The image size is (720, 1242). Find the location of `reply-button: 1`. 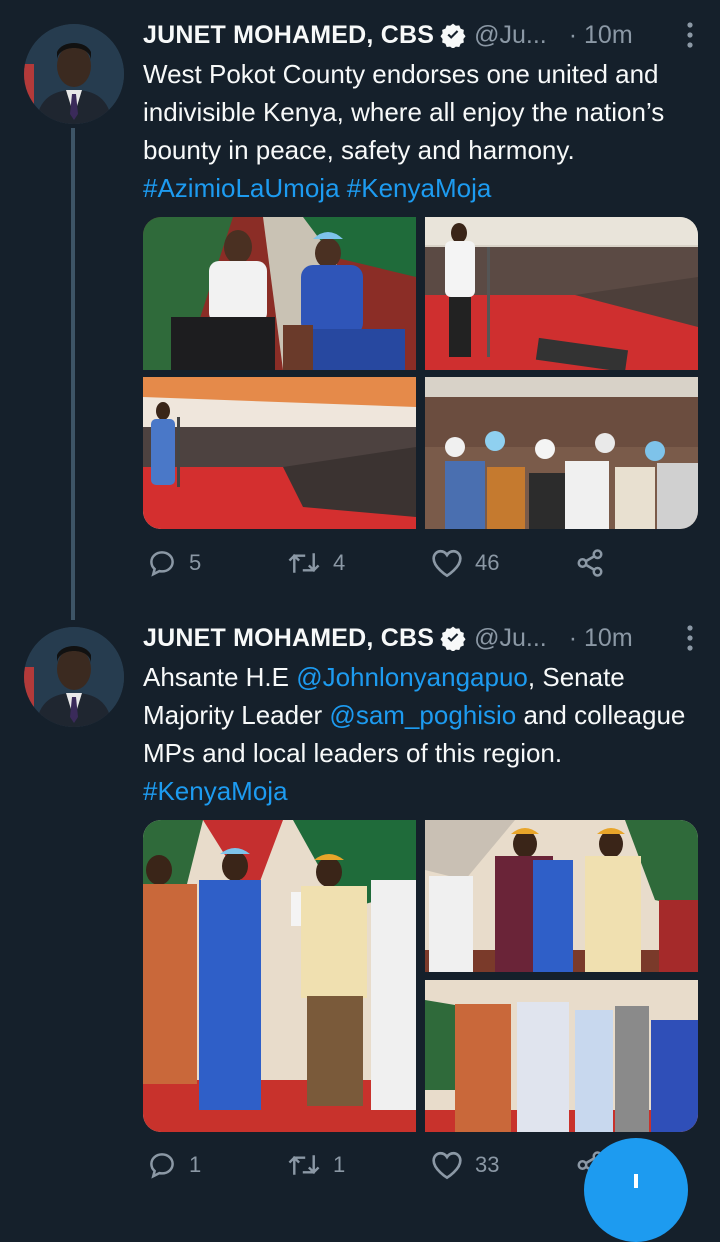

reply-button: 1 is located at coordinates (174, 1165).